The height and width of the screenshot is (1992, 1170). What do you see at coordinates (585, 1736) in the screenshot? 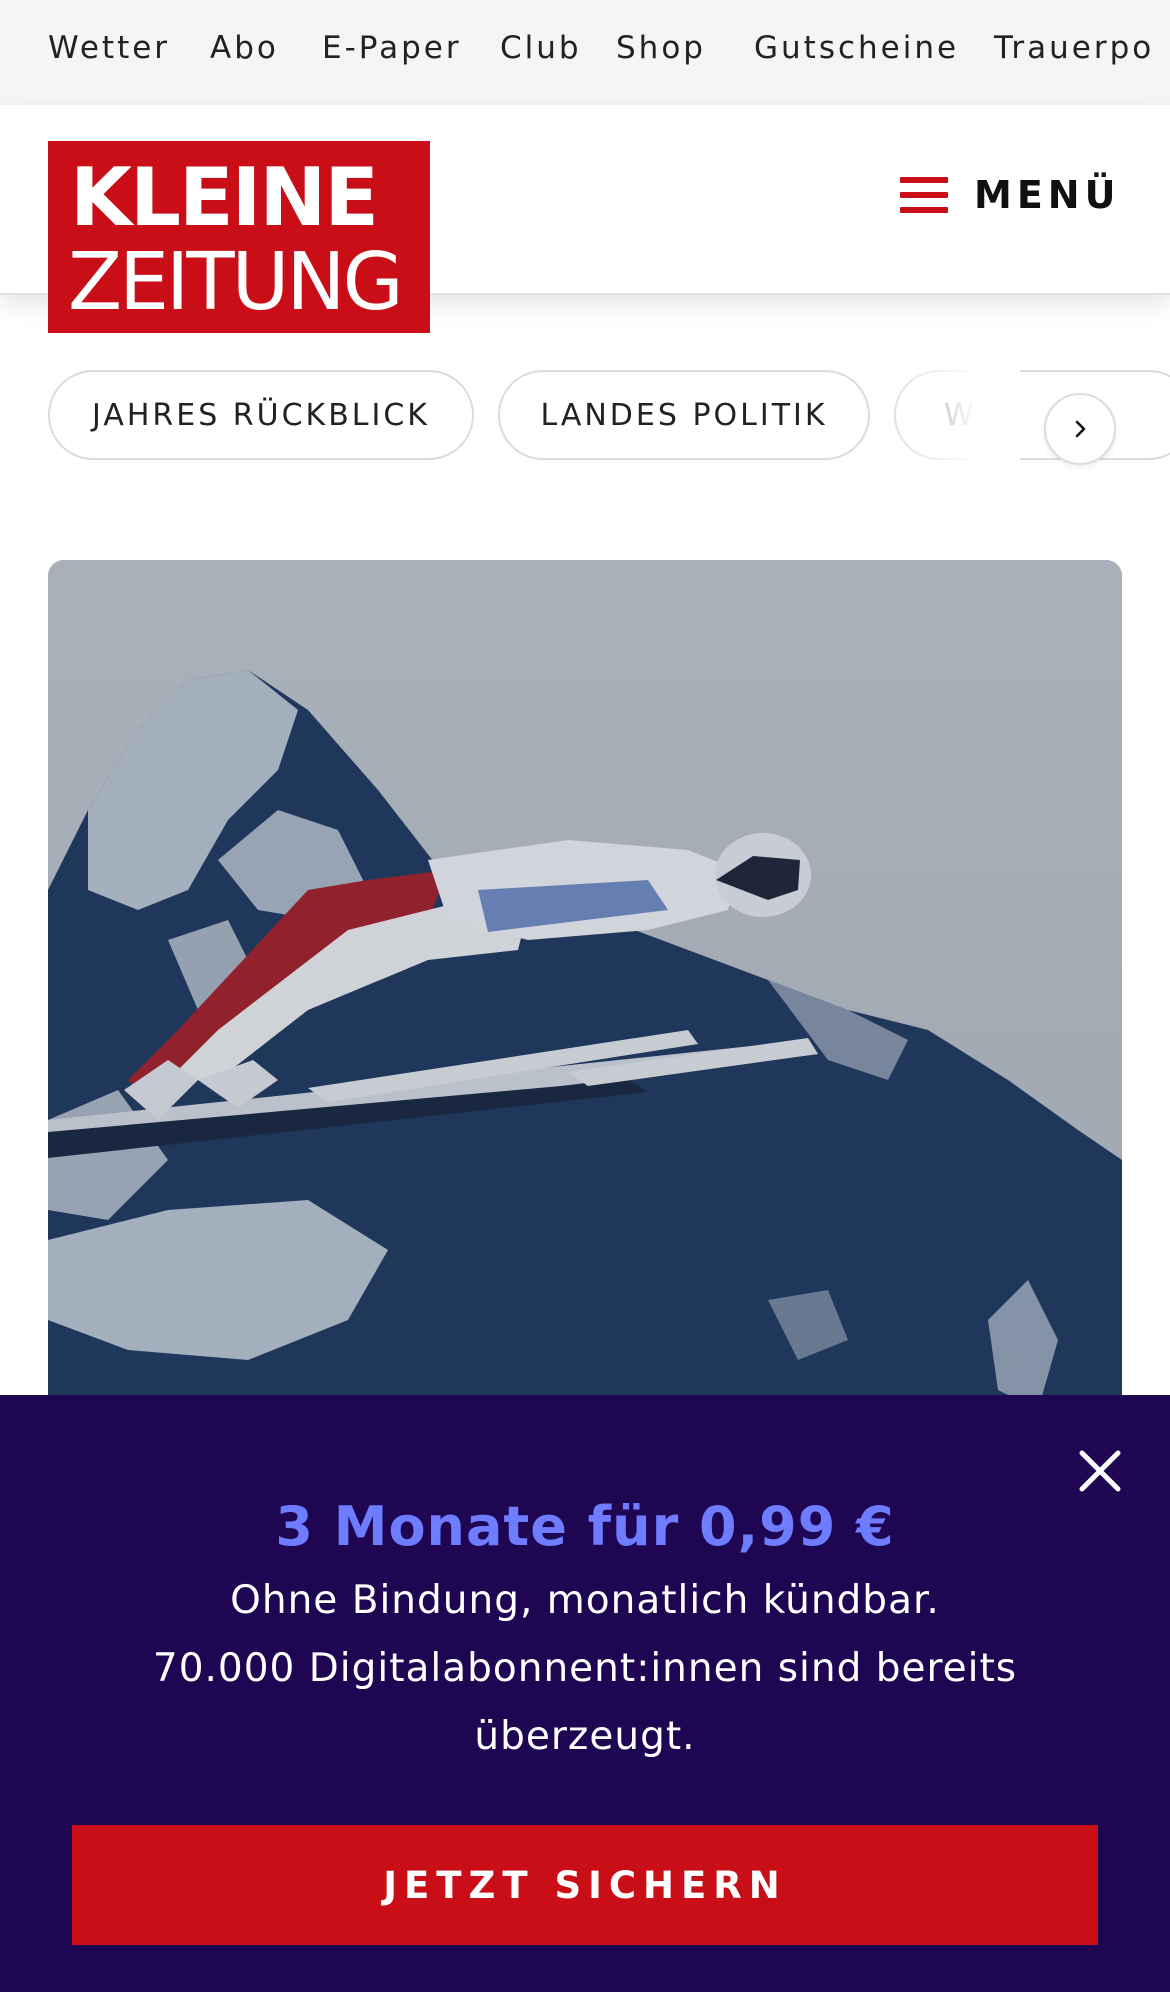
I see `promo-text-line3: überzeugt.` at bounding box center [585, 1736].